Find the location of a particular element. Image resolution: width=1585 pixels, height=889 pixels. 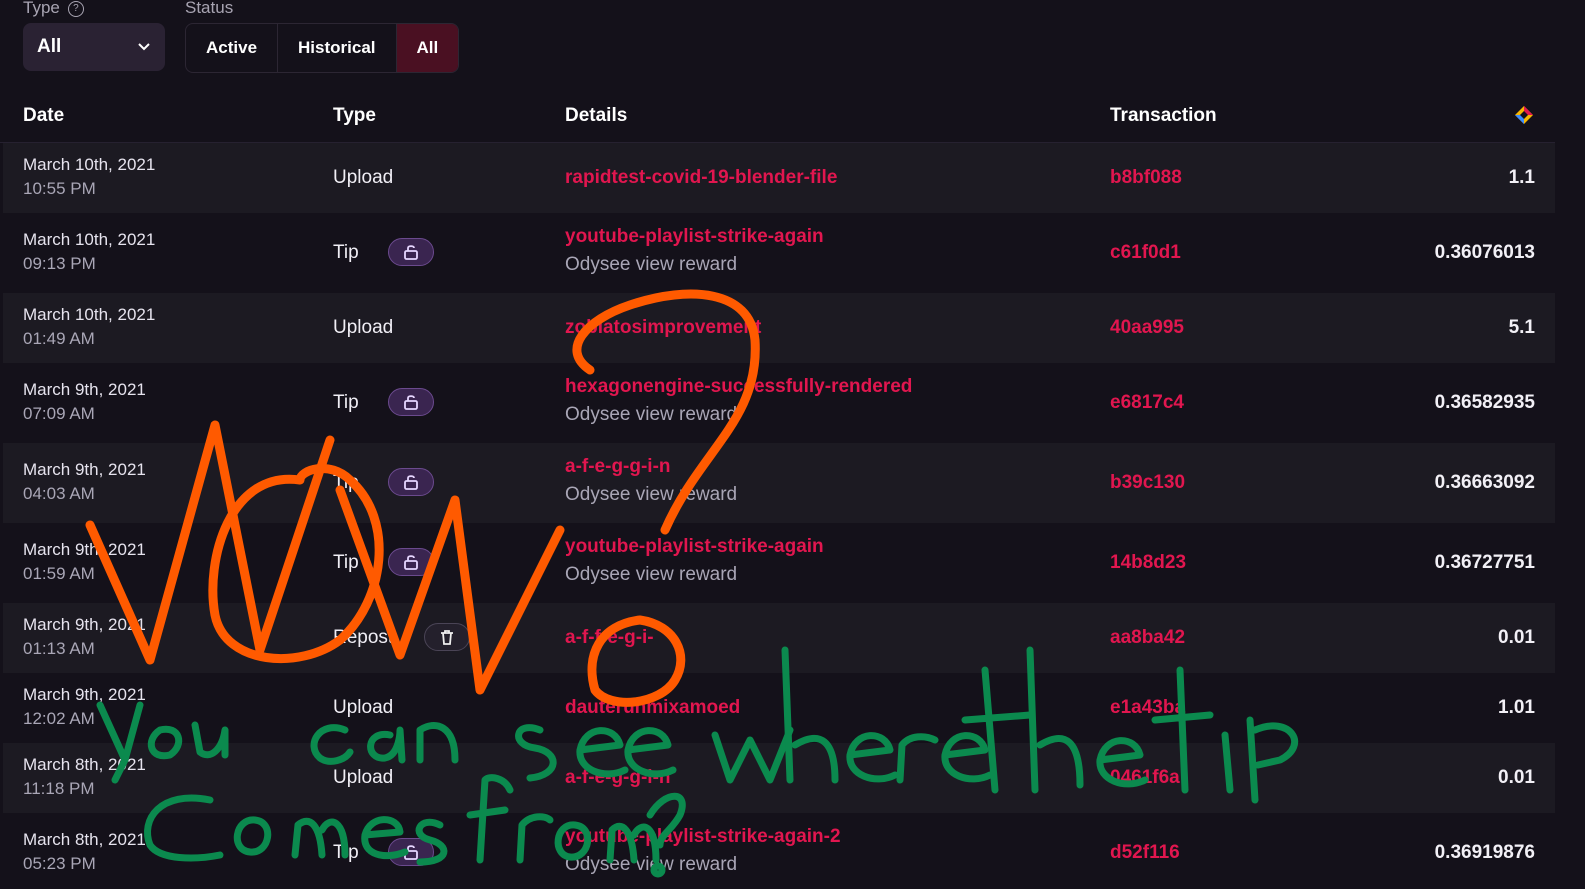

column-type: Type is located at coordinates (354, 116).